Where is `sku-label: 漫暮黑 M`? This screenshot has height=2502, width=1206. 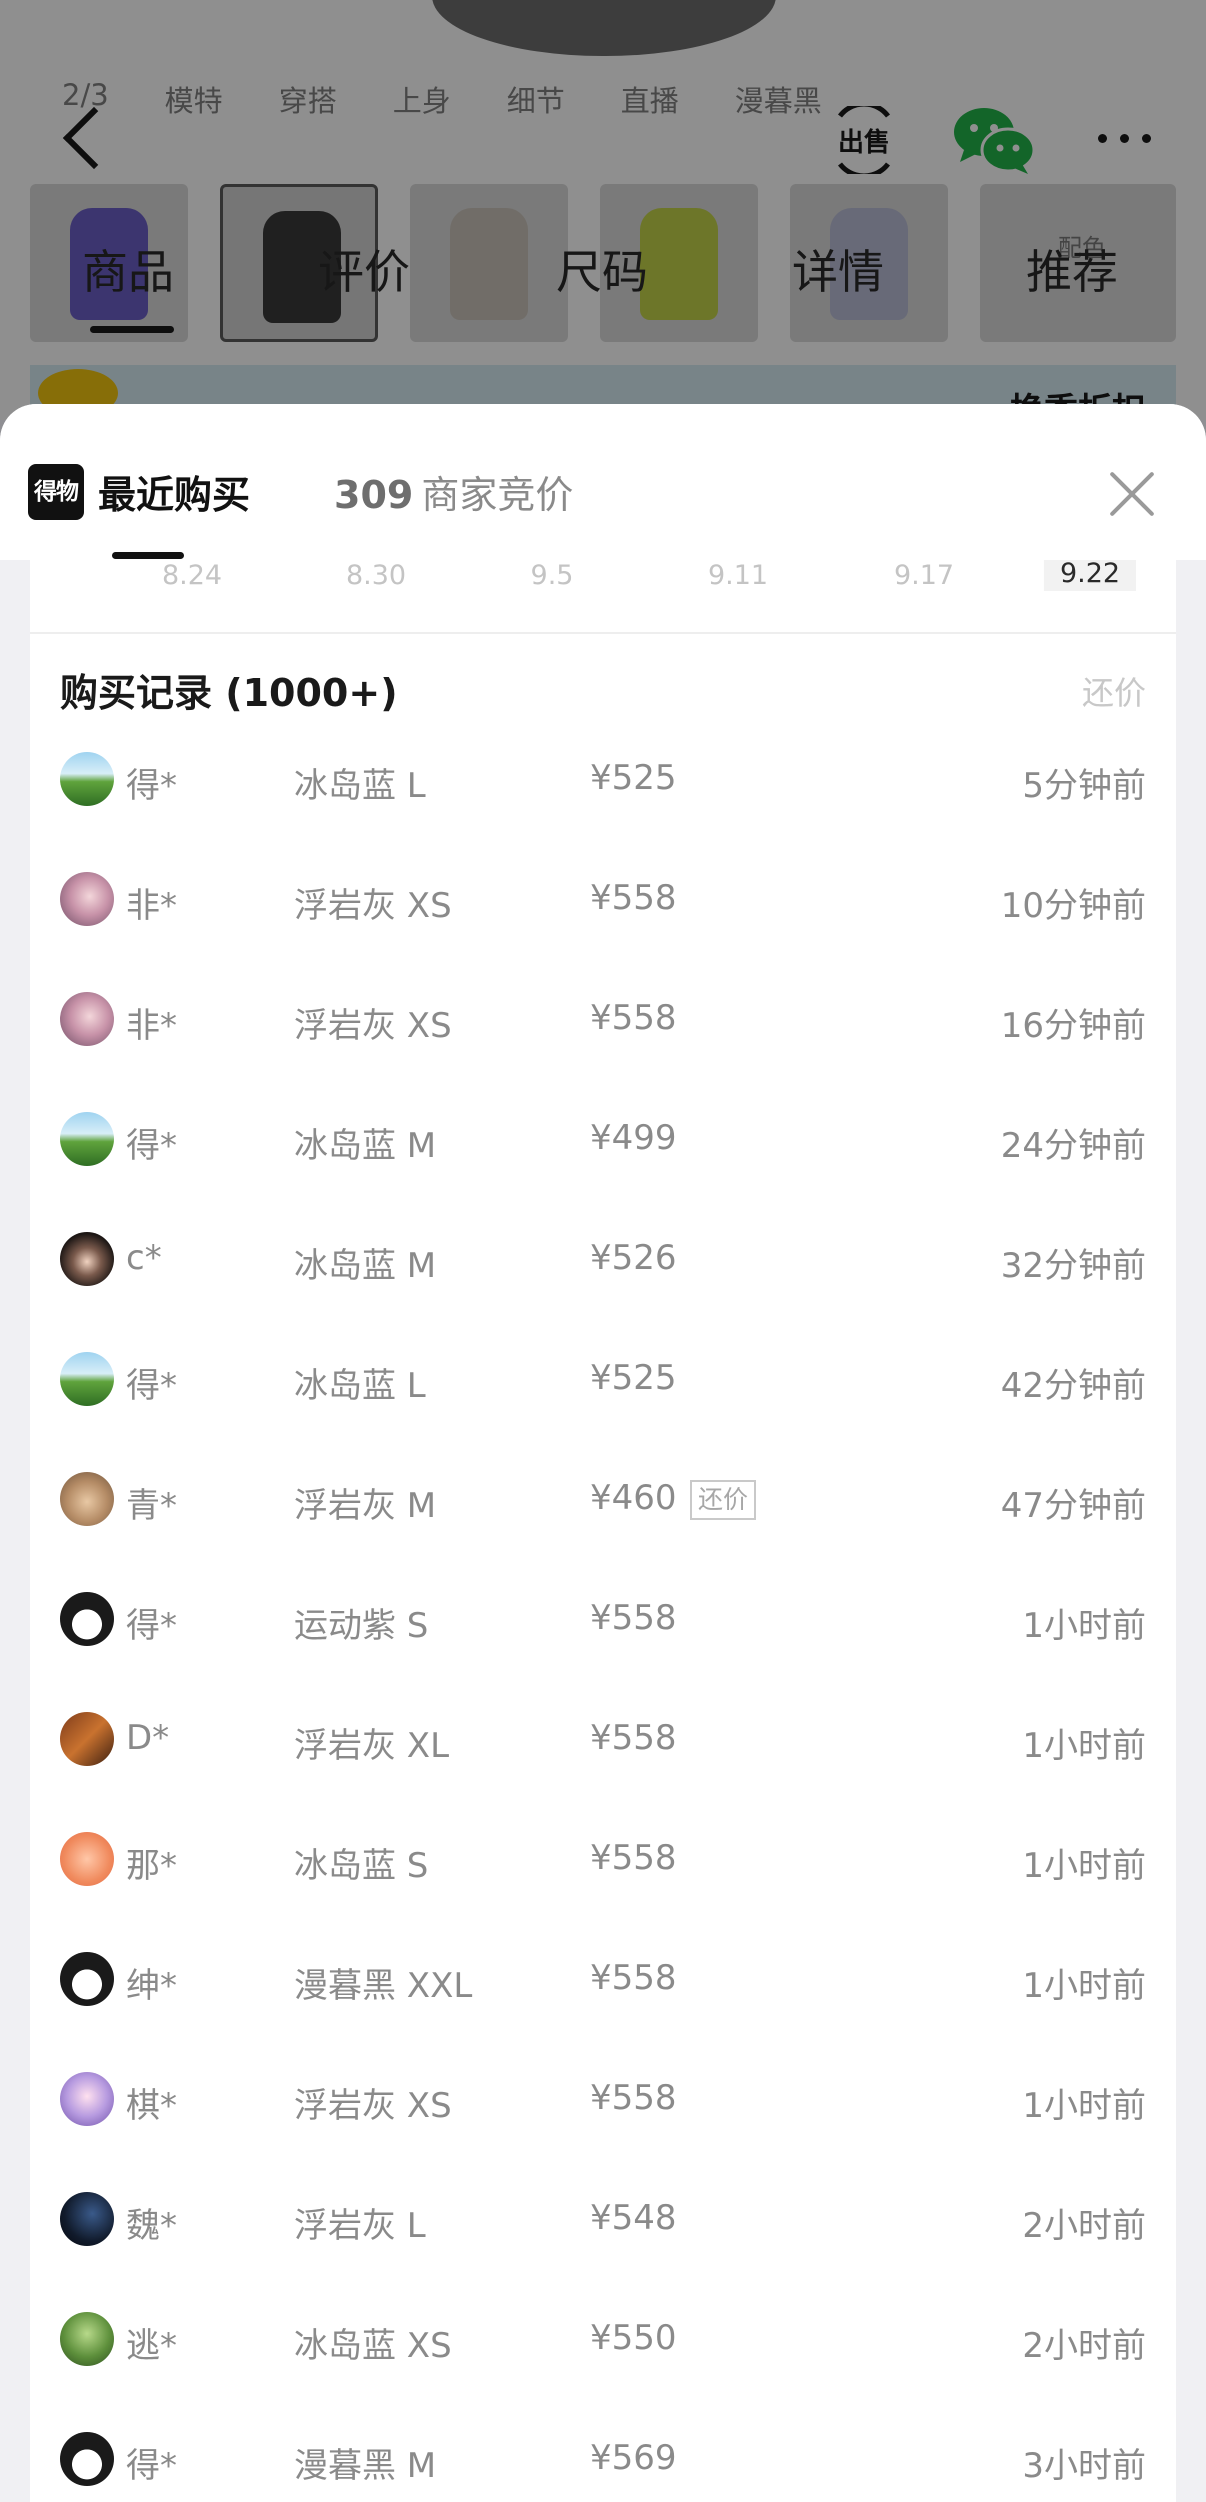 sku-label: 漫暮黑 M is located at coordinates (365, 2466).